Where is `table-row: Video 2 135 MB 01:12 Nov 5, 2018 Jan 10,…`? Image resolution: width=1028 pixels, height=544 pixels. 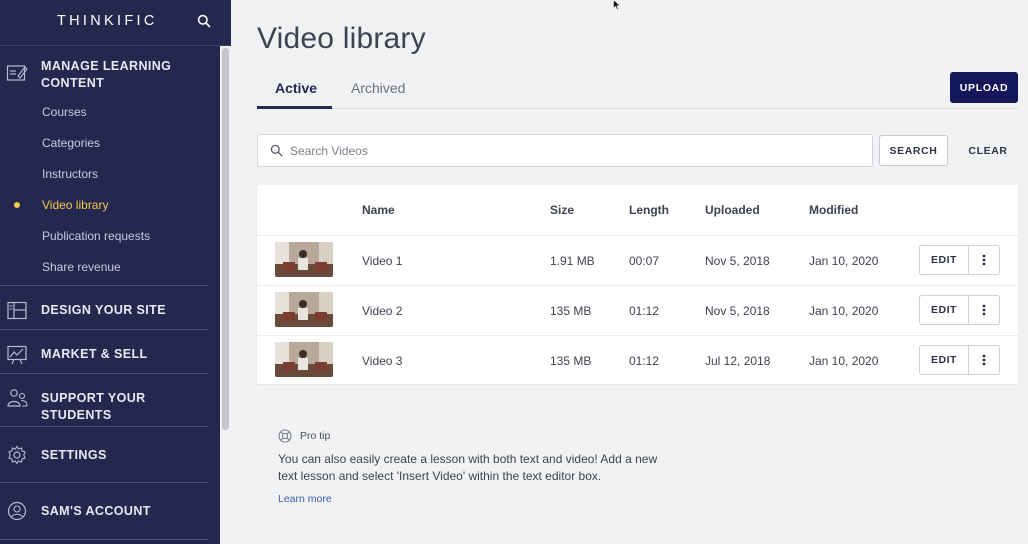
table-row: Video 2 135 MB 01:12 Nov 5, 2018 Jan 10,… is located at coordinates (637, 310).